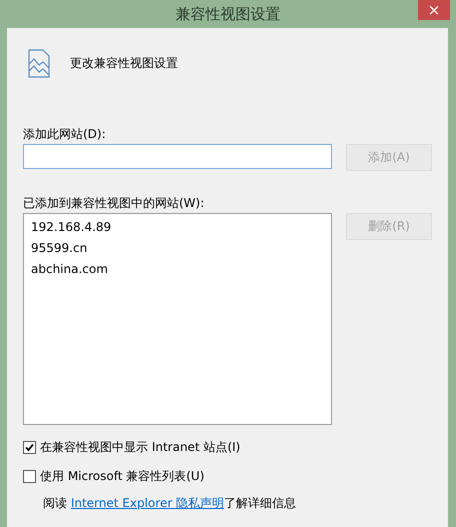  I want to click on website-item: abchina.com, so click(177, 269).